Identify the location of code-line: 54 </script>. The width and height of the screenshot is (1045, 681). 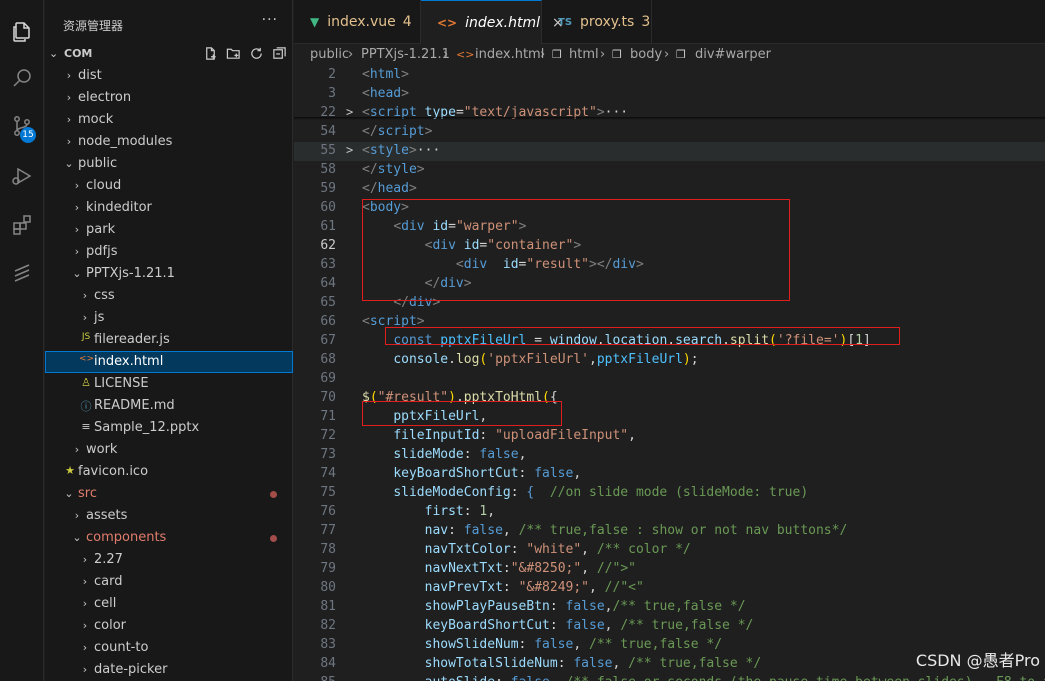
(669, 132).